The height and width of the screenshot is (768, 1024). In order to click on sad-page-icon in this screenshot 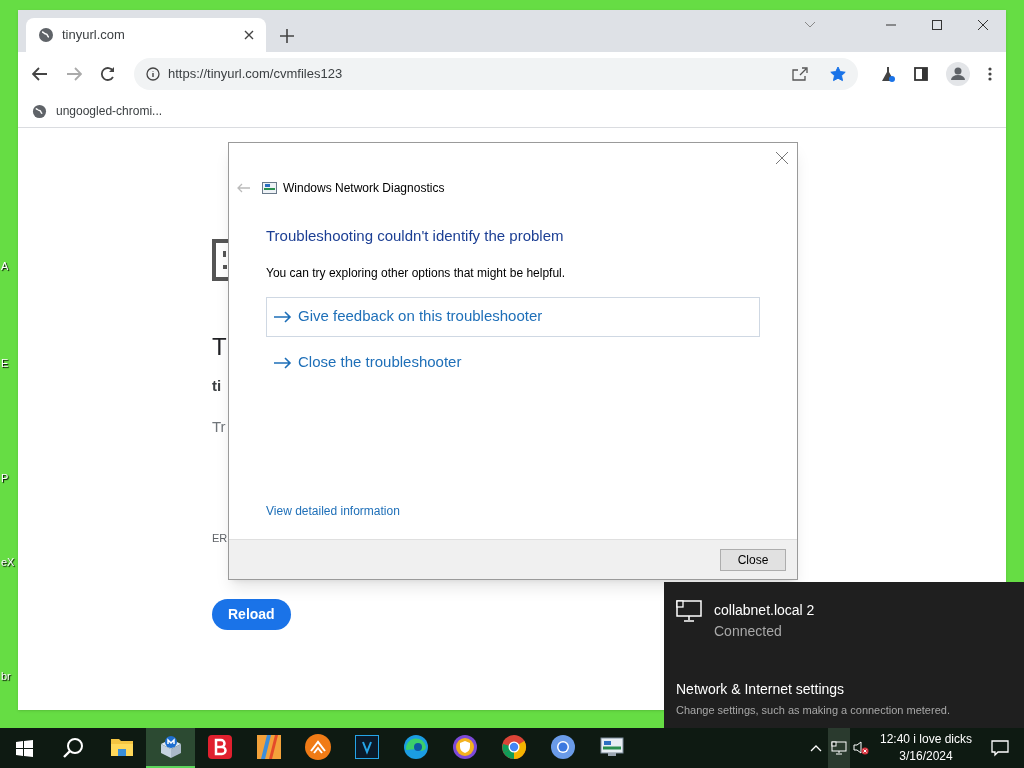, I will do `click(220, 260)`.